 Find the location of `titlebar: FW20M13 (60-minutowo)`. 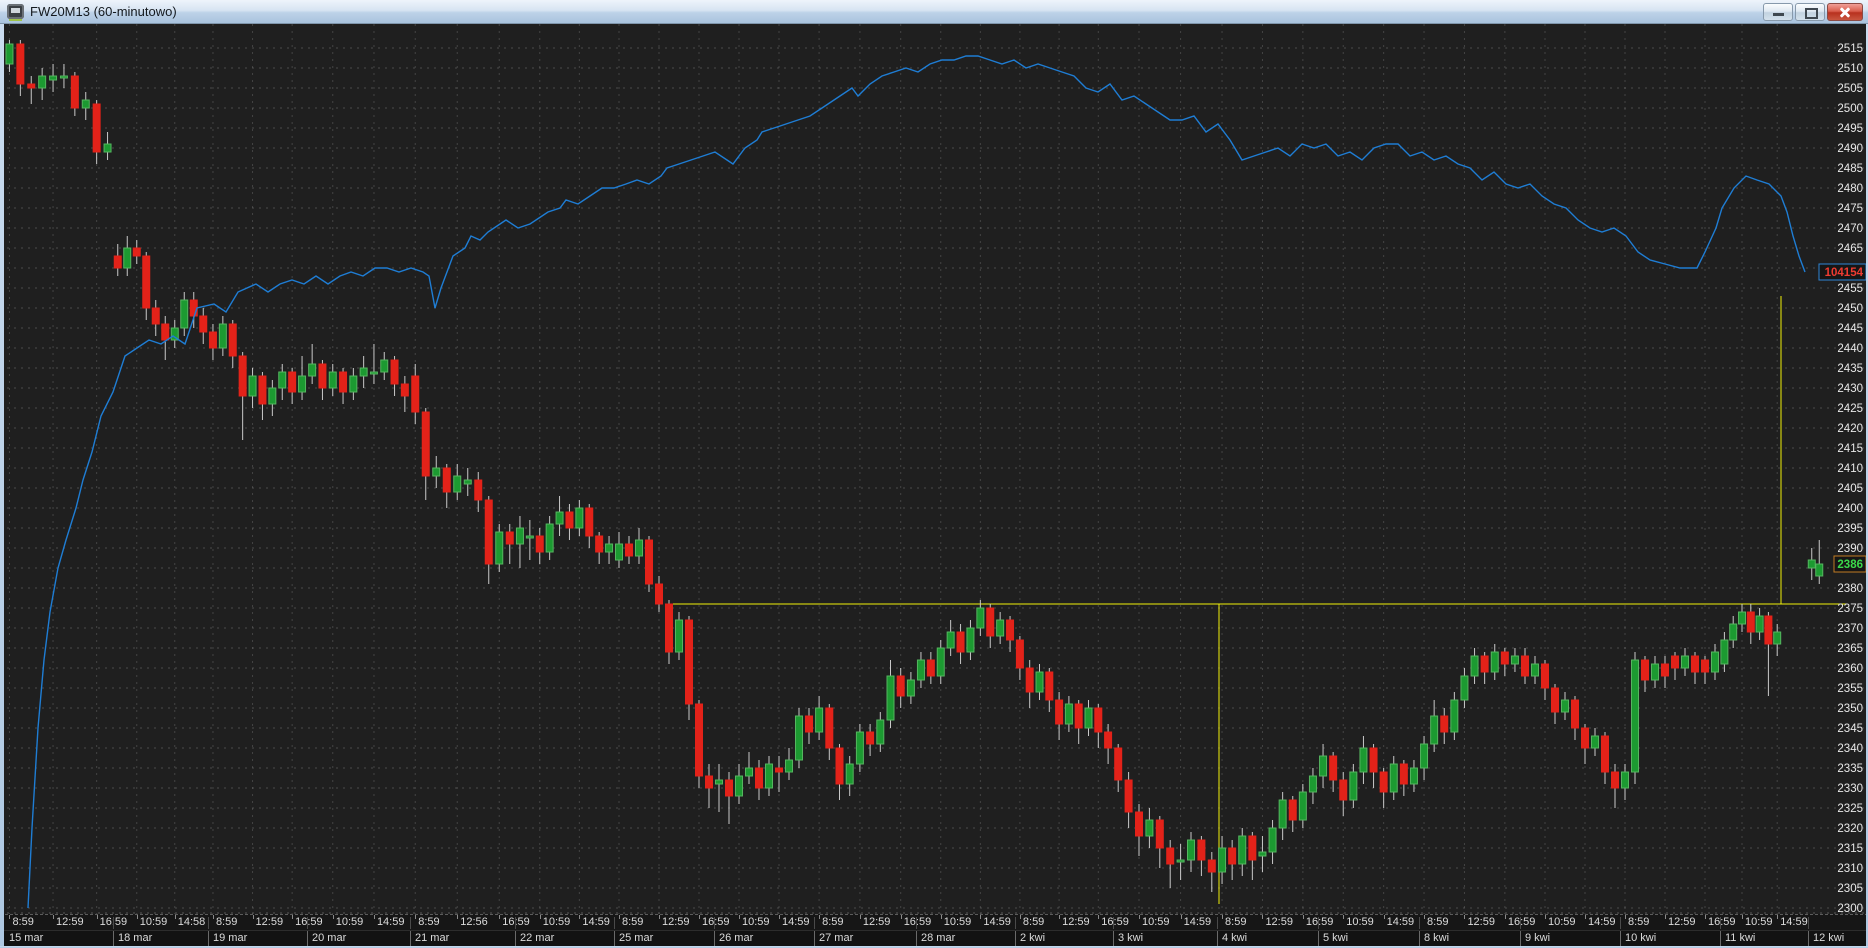

titlebar: FW20M13 (60-minutowo) is located at coordinates (934, 12).